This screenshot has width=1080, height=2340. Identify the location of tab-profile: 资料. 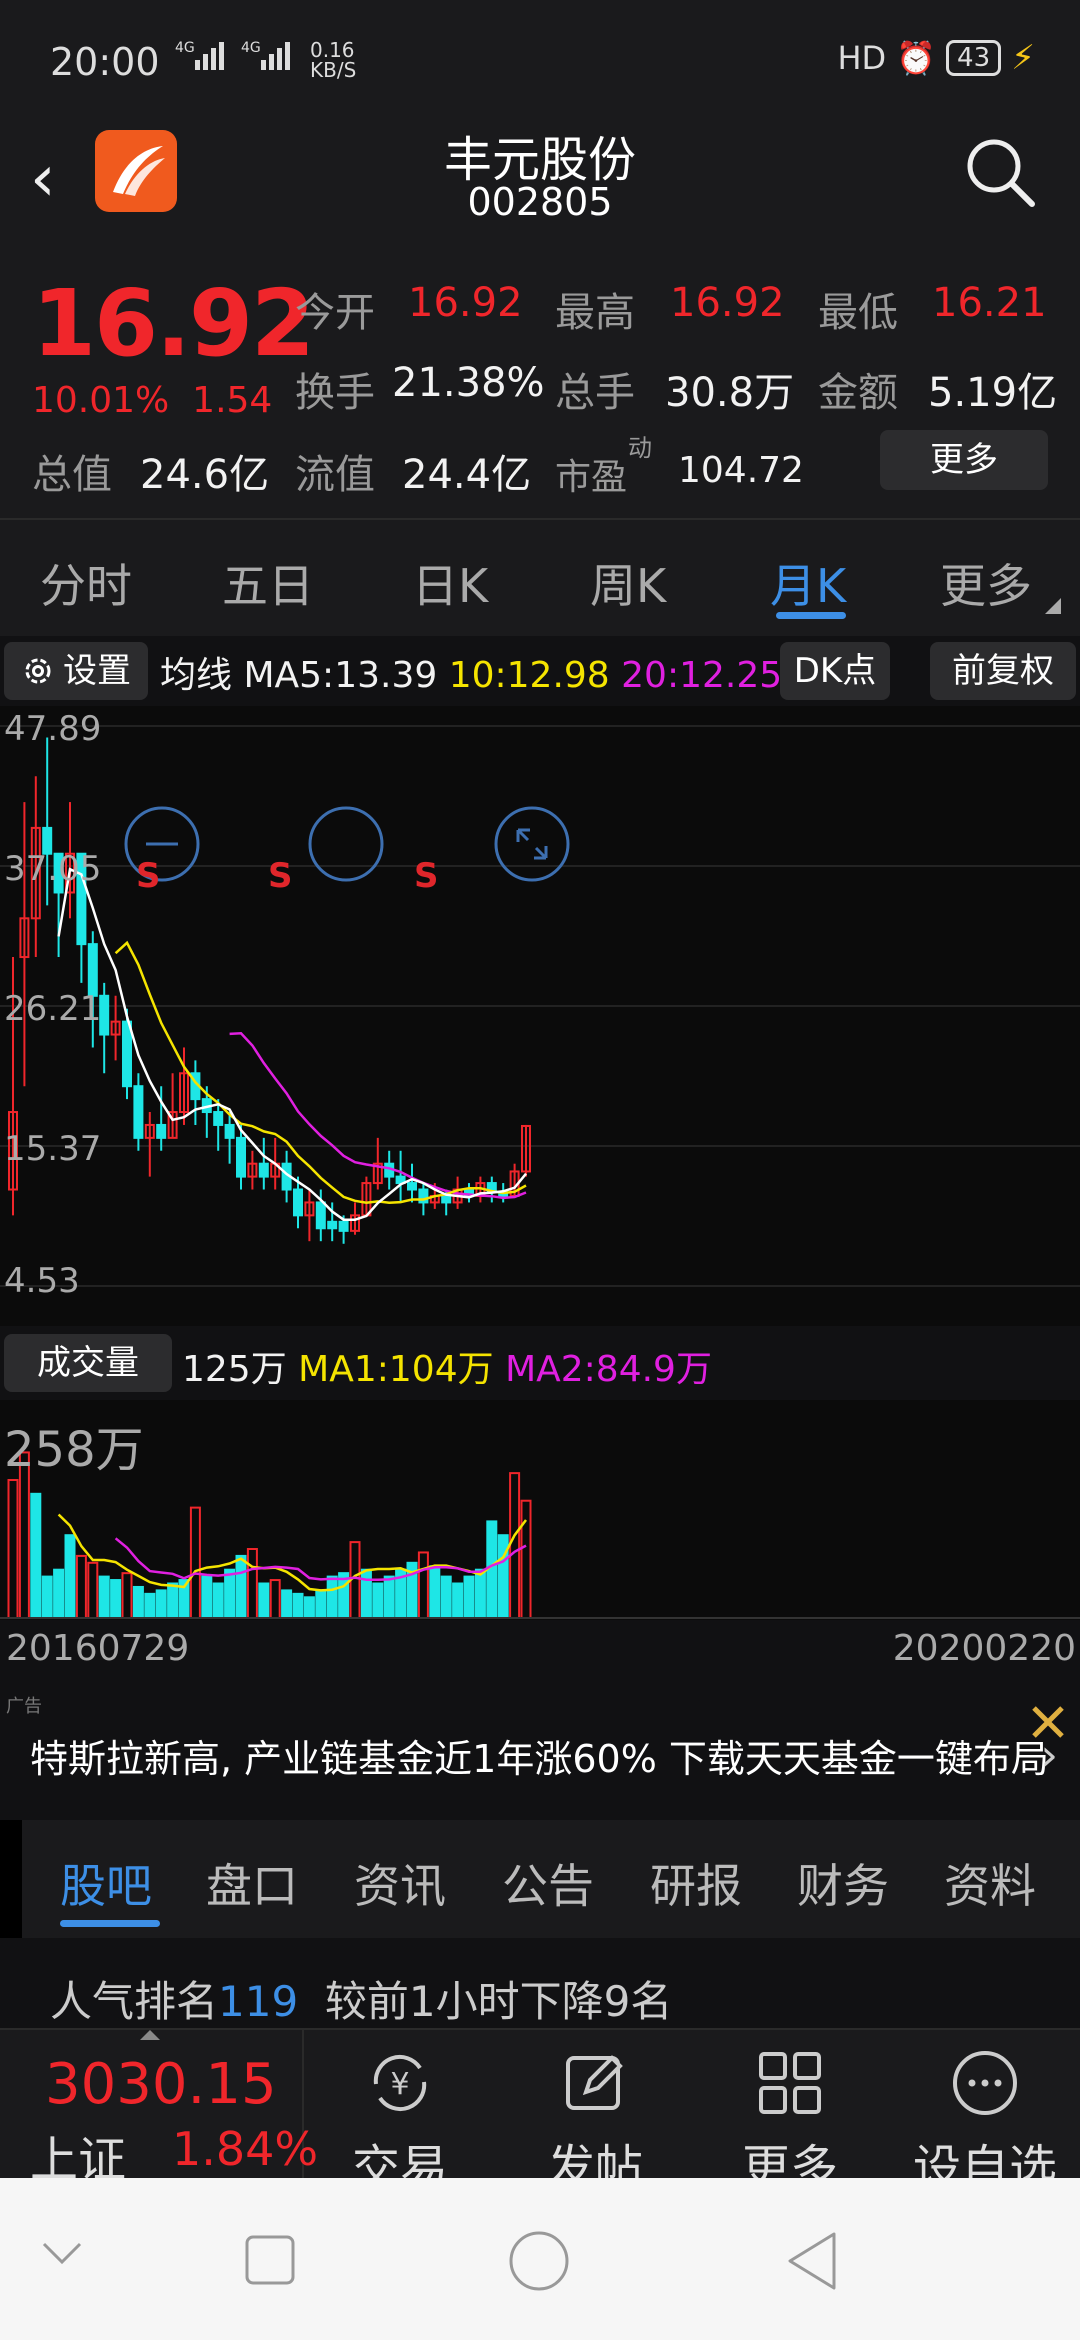
(990, 1883).